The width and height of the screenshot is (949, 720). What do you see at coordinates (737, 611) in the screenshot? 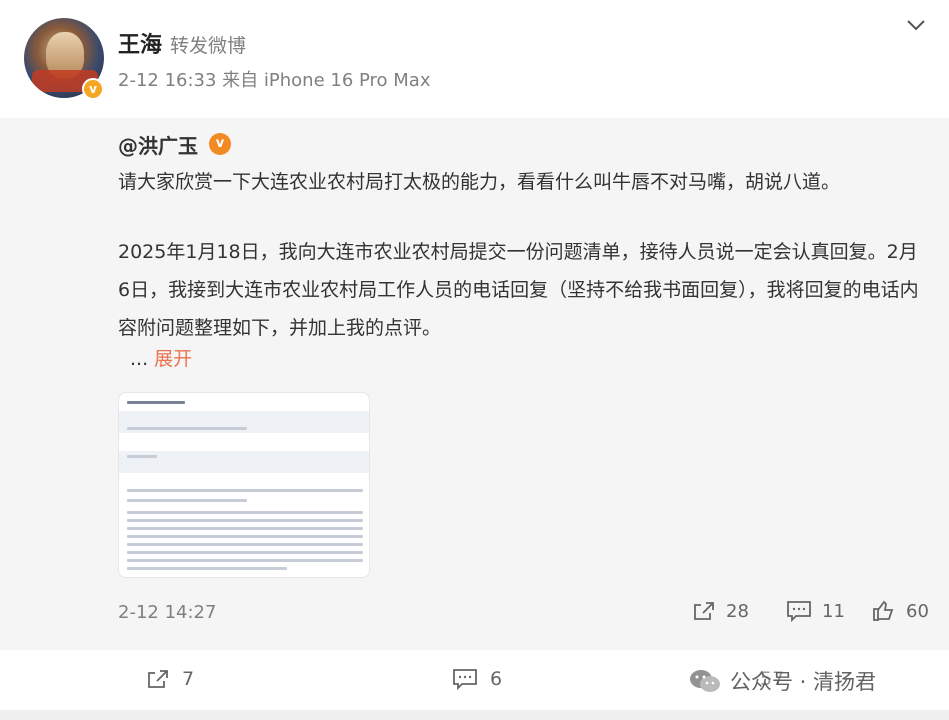
I see `repost-count: 28` at bounding box center [737, 611].